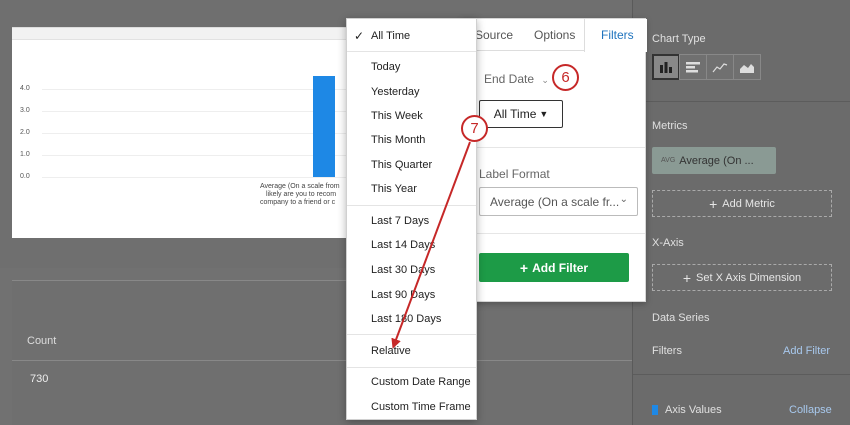 The height and width of the screenshot is (425, 850). What do you see at coordinates (42, 341) in the screenshot?
I see `count-column-header: Count` at bounding box center [42, 341].